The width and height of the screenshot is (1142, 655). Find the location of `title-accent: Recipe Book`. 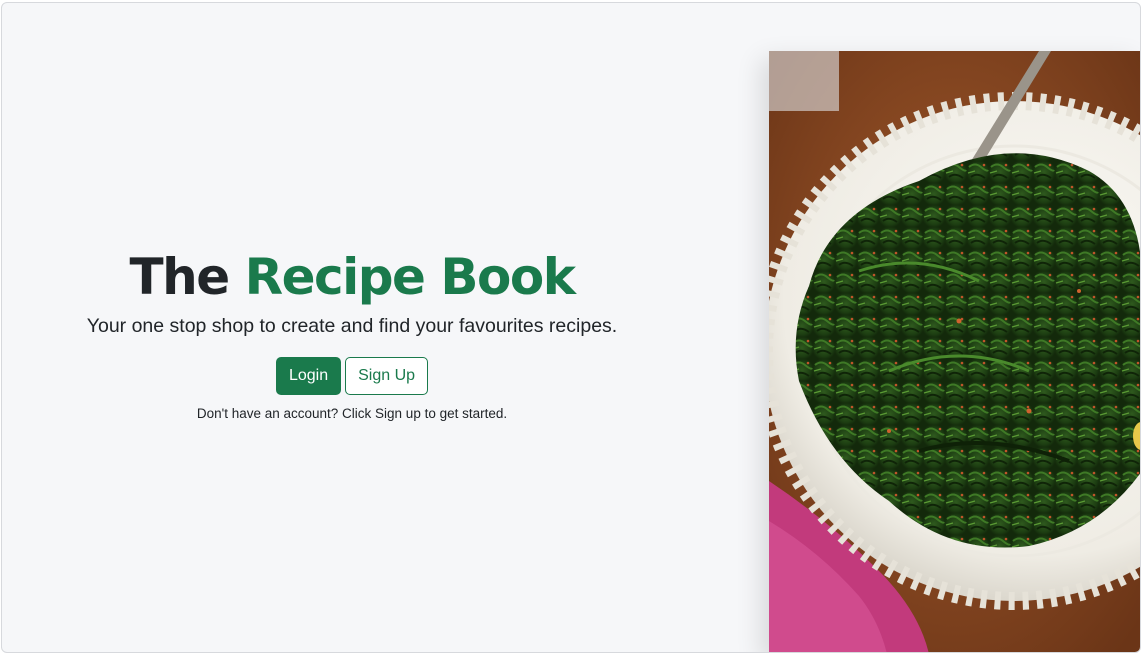

title-accent: Recipe Book is located at coordinates (410, 277).